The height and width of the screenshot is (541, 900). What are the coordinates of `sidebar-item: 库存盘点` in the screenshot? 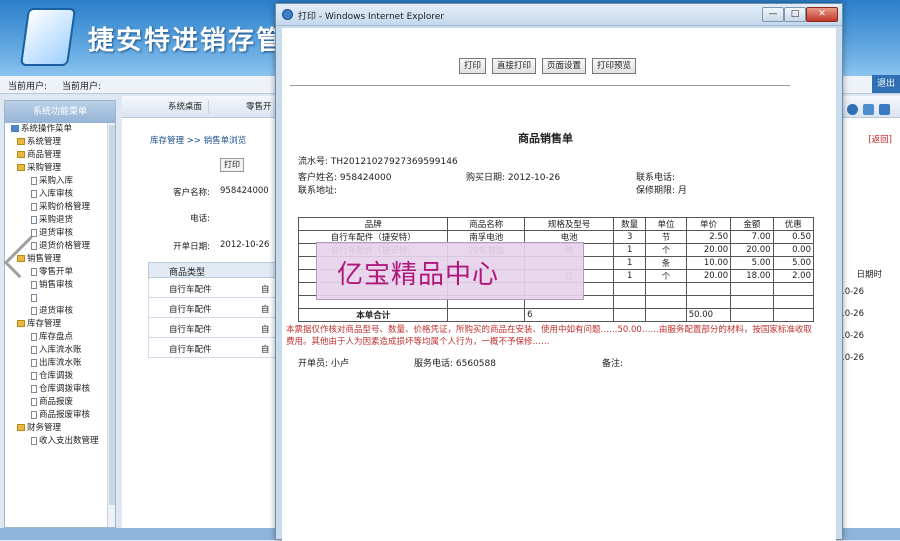 It's located at (60, 337).